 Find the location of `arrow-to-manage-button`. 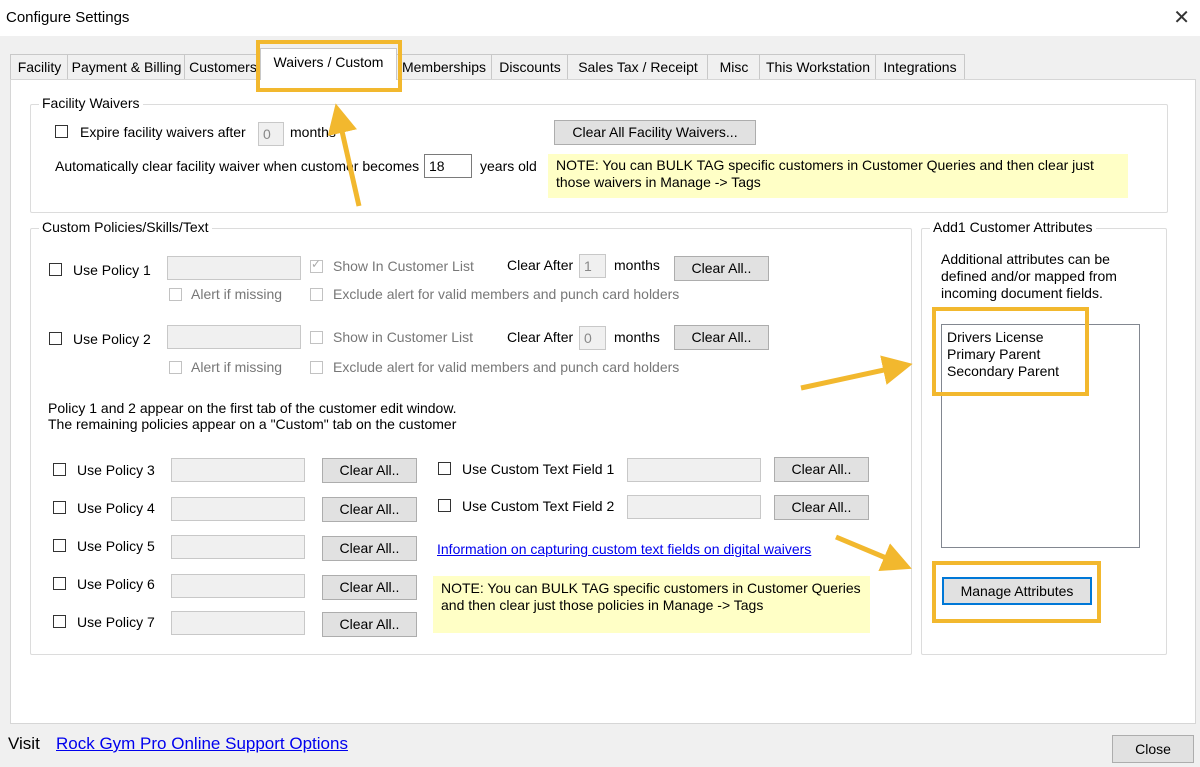

arrow-to-manage-button is located at coordinates (873, 553).